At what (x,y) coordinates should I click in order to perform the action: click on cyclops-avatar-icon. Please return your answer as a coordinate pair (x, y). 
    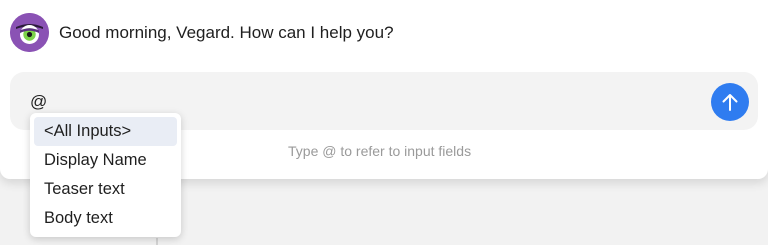
    Looking at the image, I should click on (29, 32).